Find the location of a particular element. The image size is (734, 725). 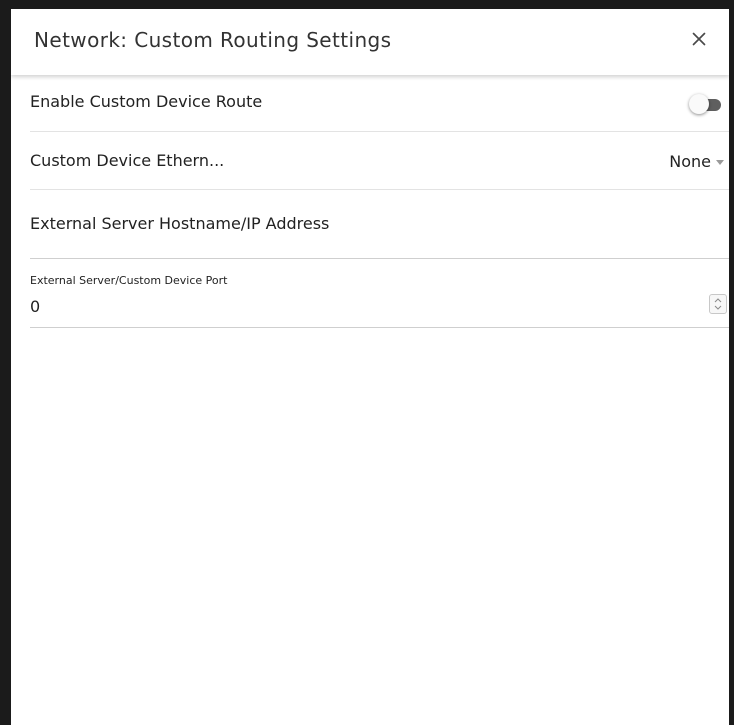

external-server-port-input is located at coordinates (360, 306).